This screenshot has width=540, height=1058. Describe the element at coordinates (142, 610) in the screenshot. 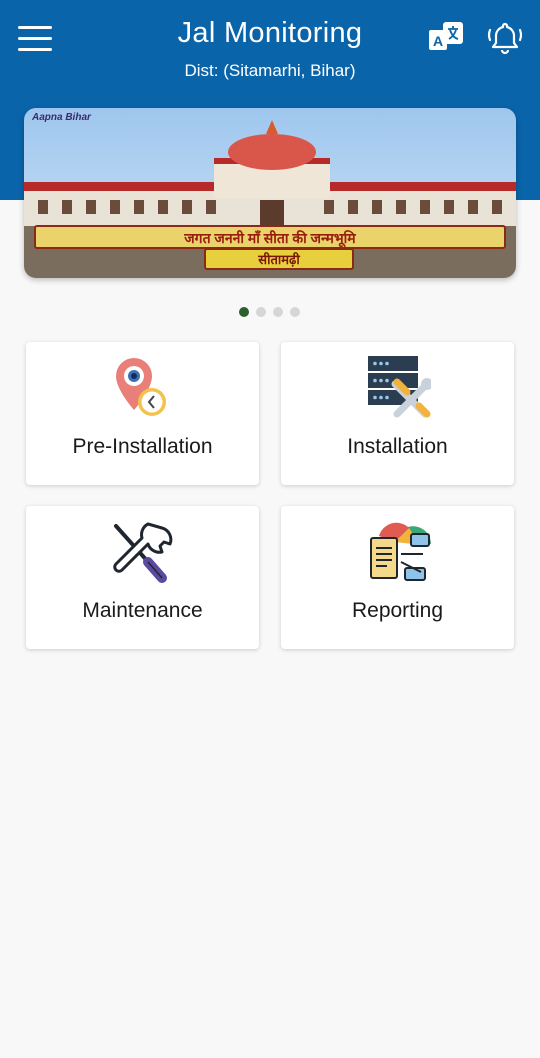

I see `maintenance-label: Maintenance` at that location.